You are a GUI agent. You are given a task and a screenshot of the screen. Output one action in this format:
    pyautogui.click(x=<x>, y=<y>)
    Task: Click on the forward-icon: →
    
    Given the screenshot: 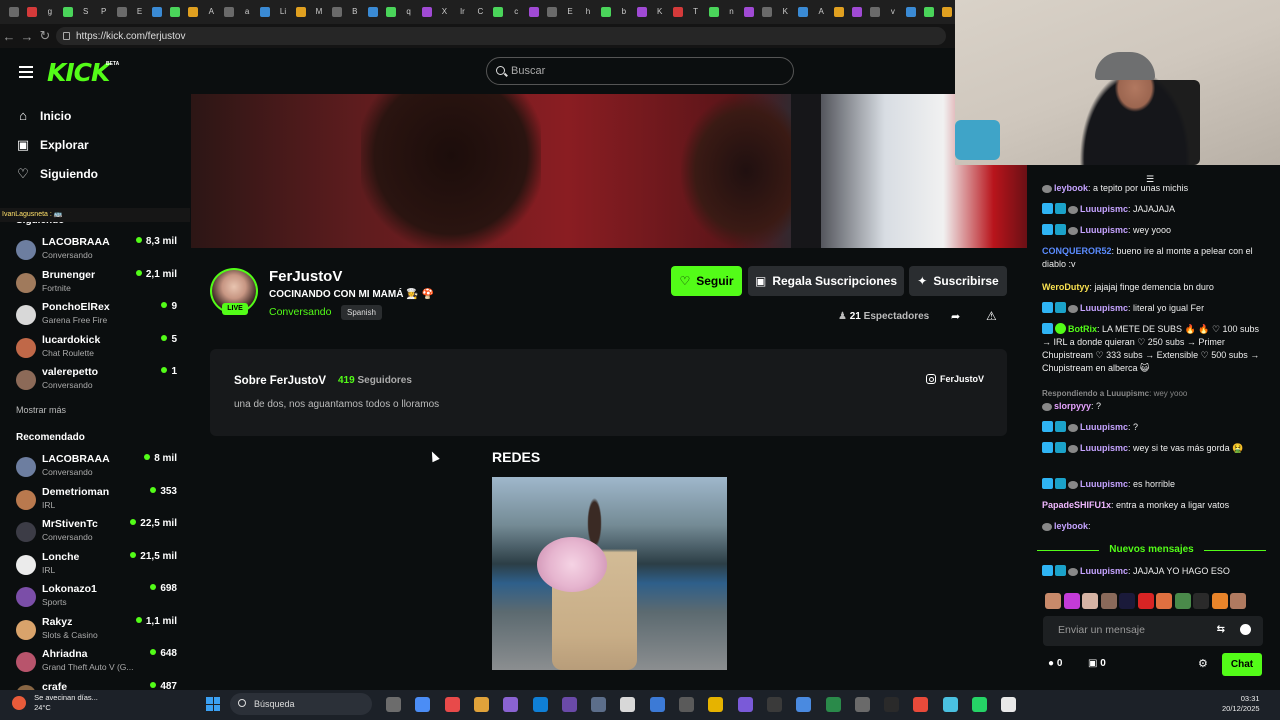 What is the action you would take?
    pyautogui.click(x=27, y=36)
    